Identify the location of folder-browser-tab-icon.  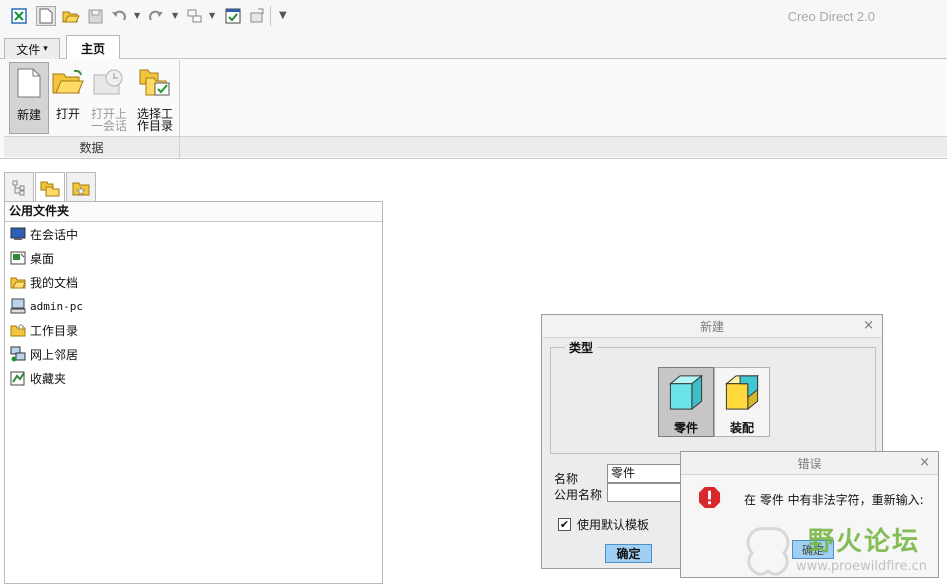
(50, 187).